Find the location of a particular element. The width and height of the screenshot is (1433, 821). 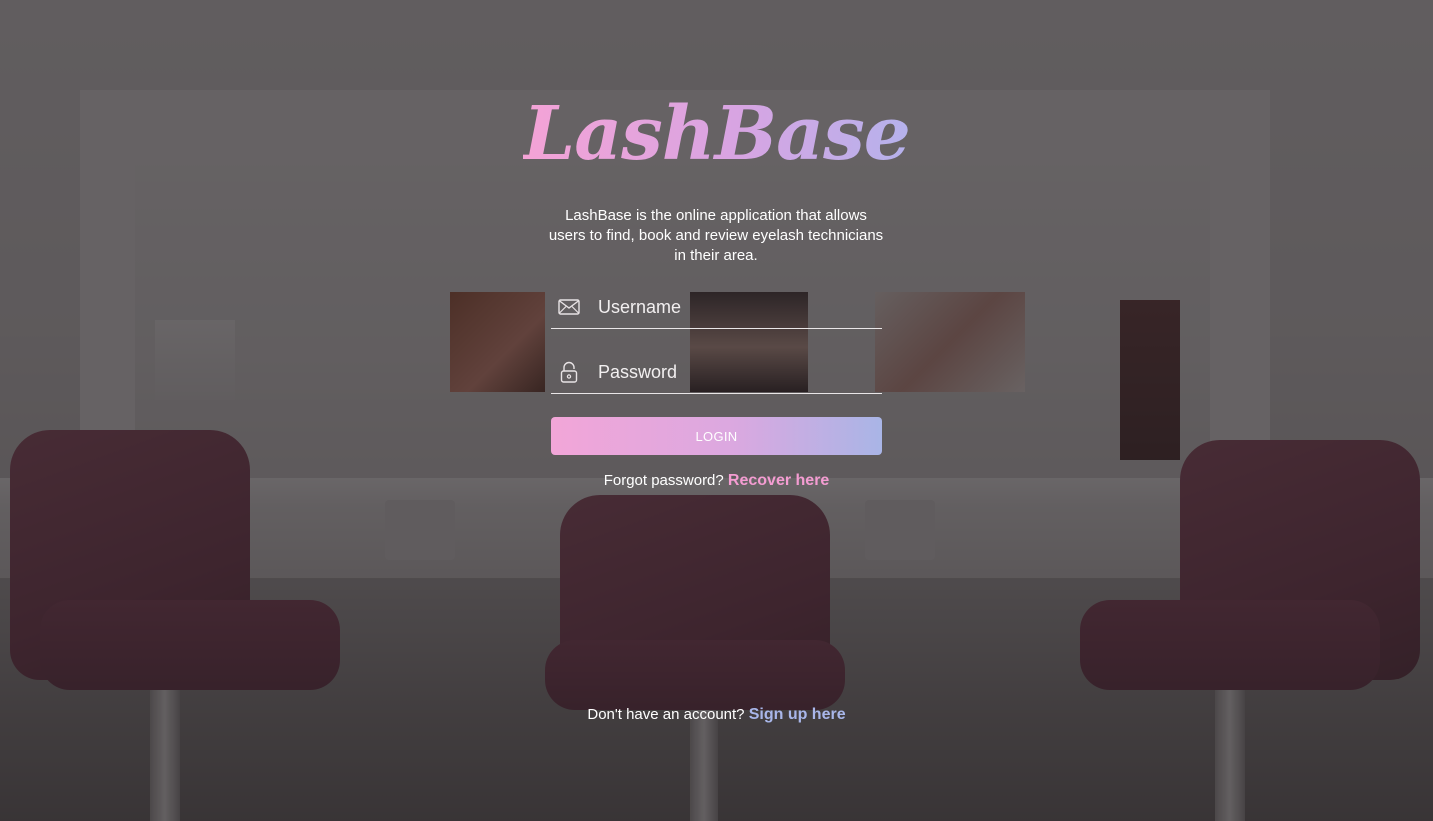

recover-password-row: Forgot password? Recover here is located at coordinates (716, 481).